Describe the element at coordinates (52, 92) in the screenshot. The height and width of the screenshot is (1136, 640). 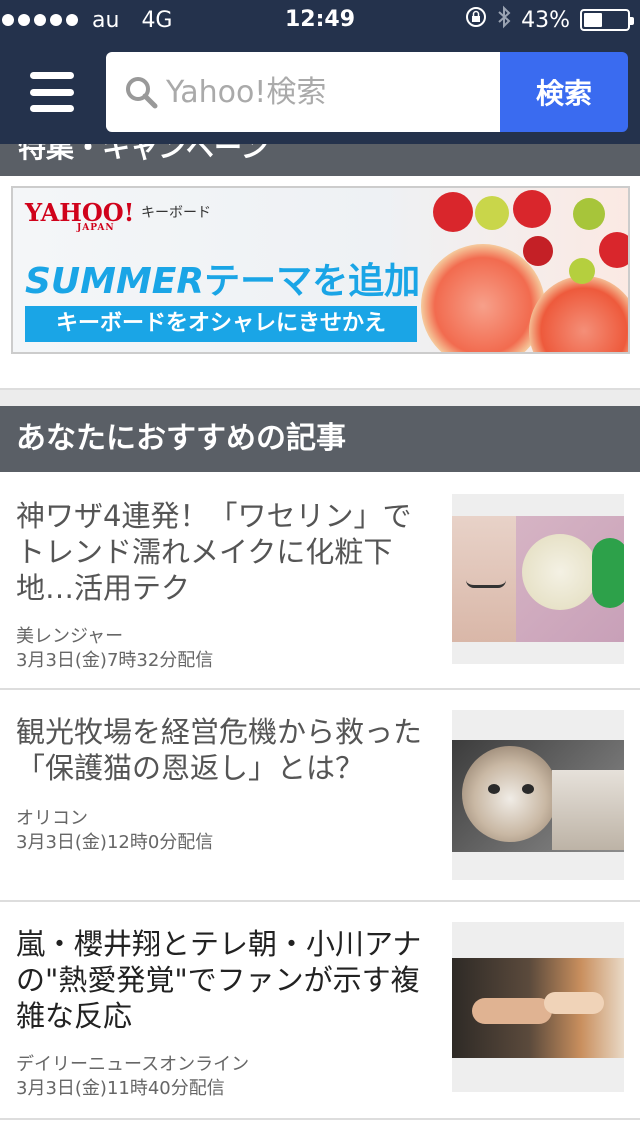
I see `menu-icon` at that location.